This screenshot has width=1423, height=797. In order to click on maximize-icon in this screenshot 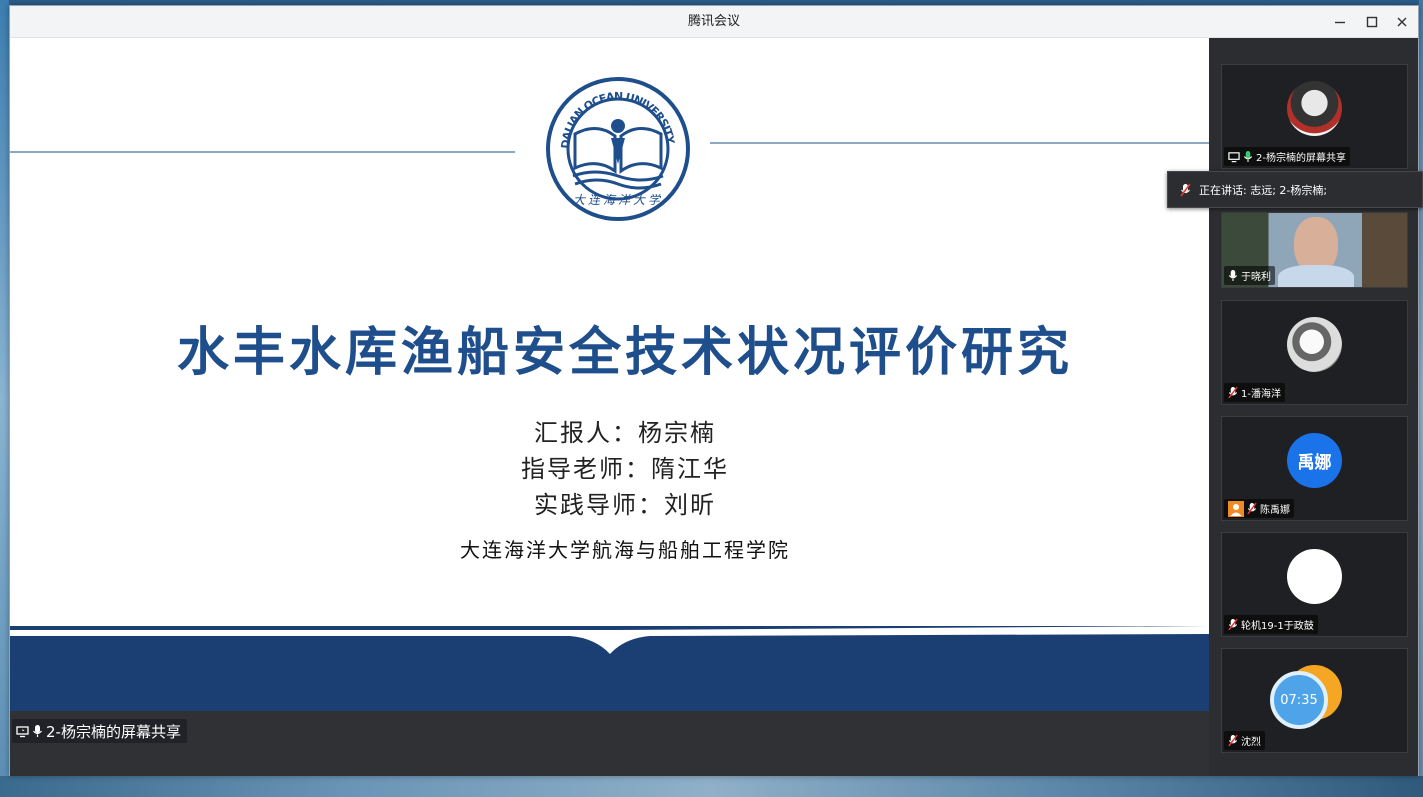, I will do `click(1372, 22)`.